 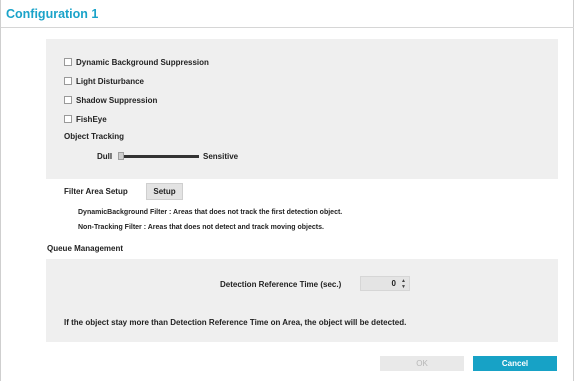 I want to click on slider-max-label: Sensitive, so click(x=221, y=156).